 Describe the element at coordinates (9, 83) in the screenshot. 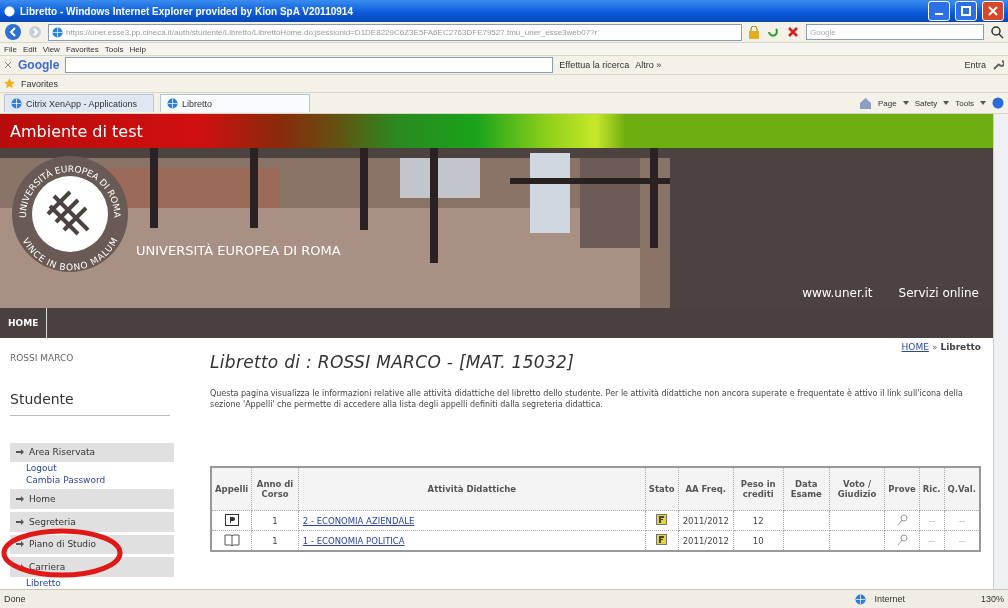

I see `star-icon` at that location.